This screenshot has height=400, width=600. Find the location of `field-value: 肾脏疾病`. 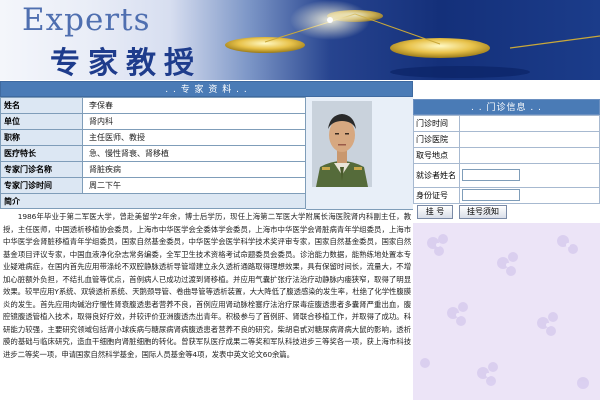

field-value: 肾脏疾病 is located at coordinates (194, 169).